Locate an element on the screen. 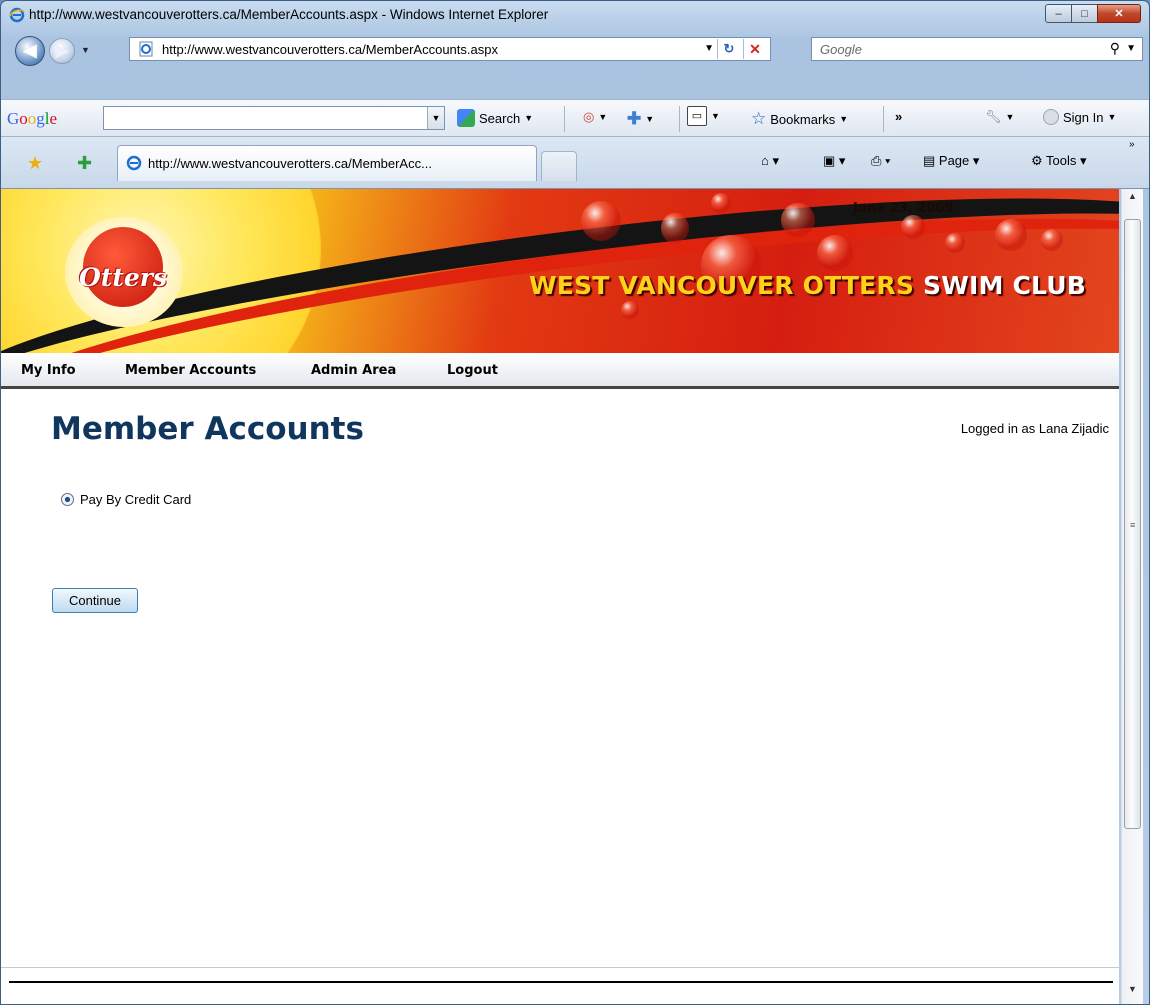 The image size is (1150, 1005). scroll-down-icon: ▼ is located at coordinates (1132, 993).